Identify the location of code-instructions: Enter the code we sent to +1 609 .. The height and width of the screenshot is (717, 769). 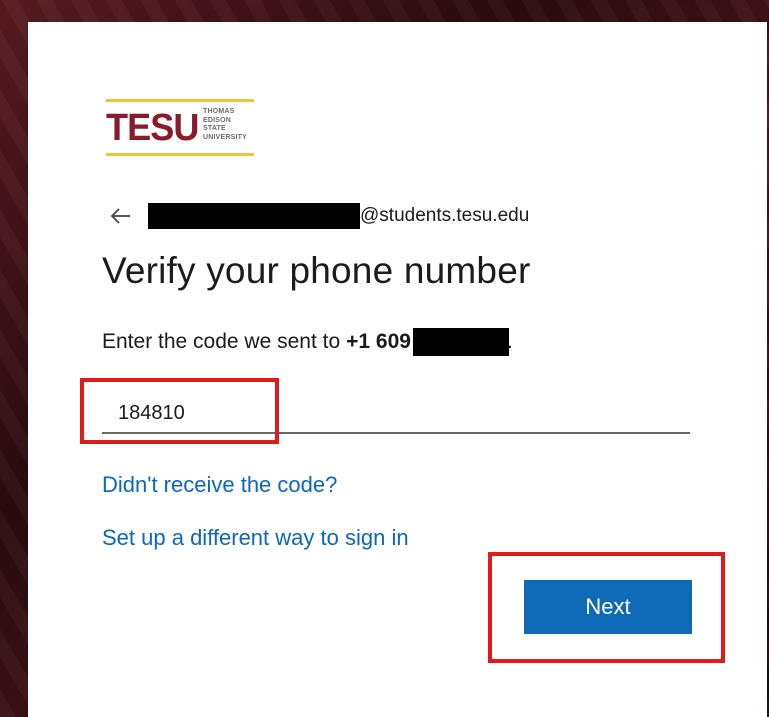
(307, 342).